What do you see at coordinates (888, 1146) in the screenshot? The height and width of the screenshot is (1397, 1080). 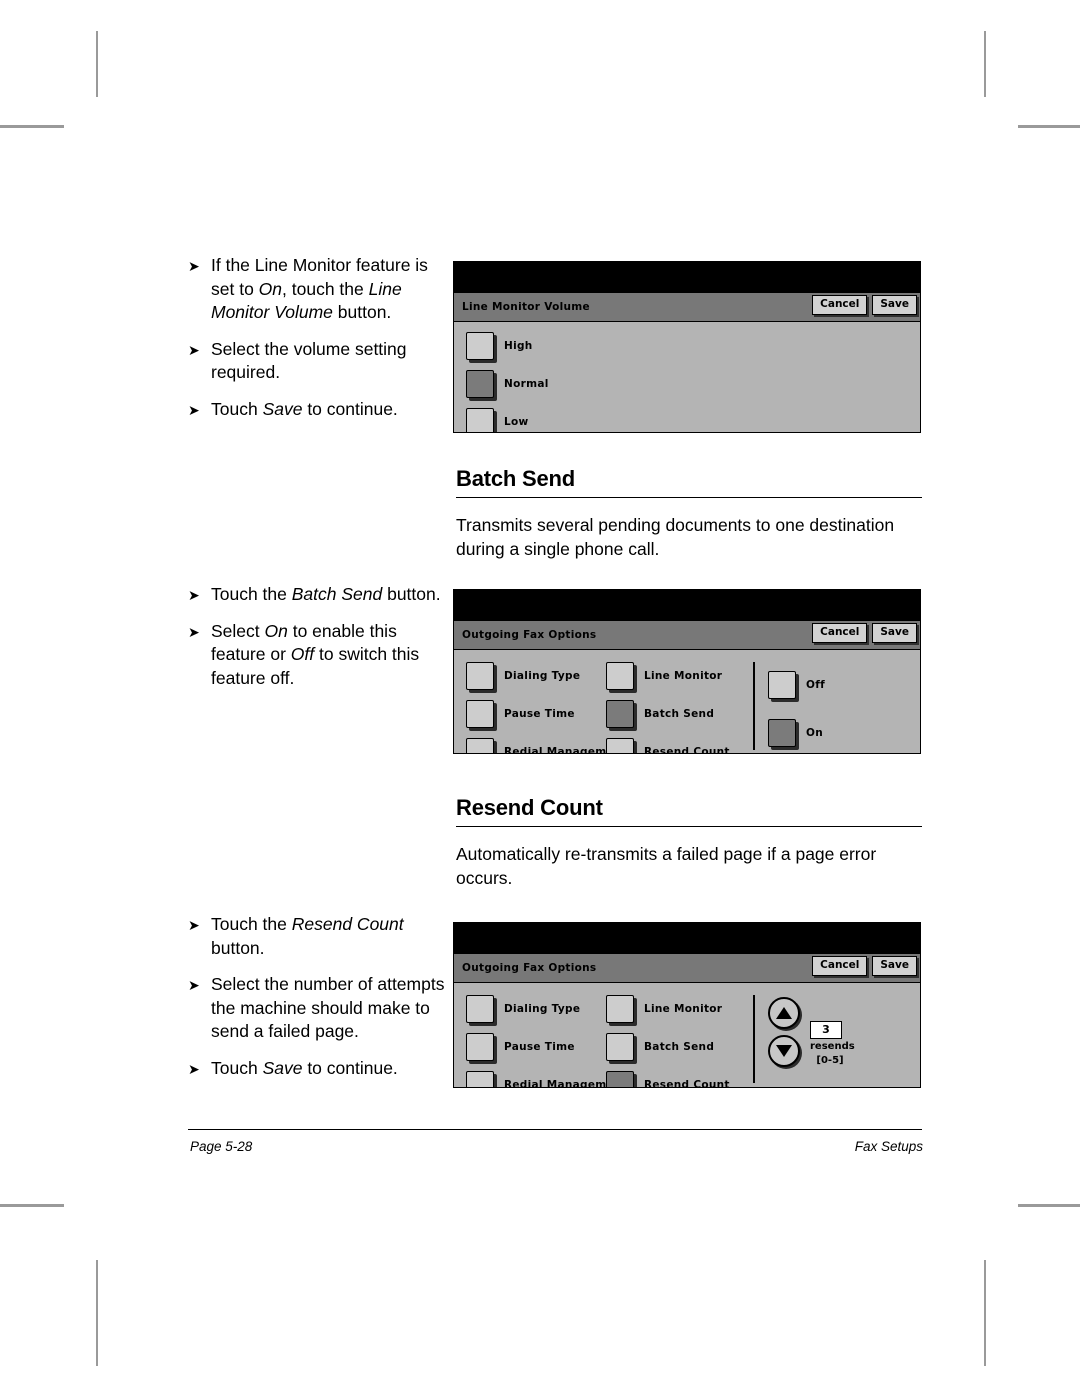 I see `footer-section-name: Fax Setups` at bounding box center [888, 1146].